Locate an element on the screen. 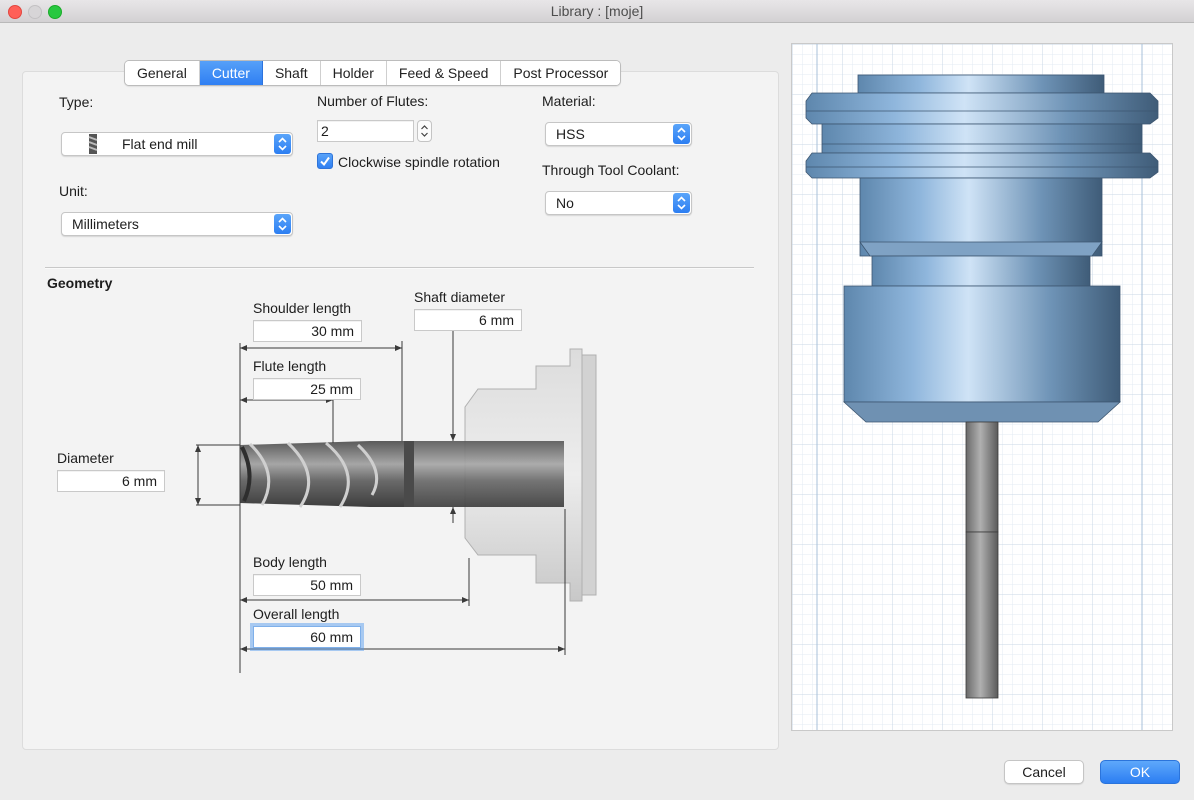 Image resolution: width=1194 pixels, height=800 pixels. title-bar: Library : [moje] is located at coordinates (597, 11).